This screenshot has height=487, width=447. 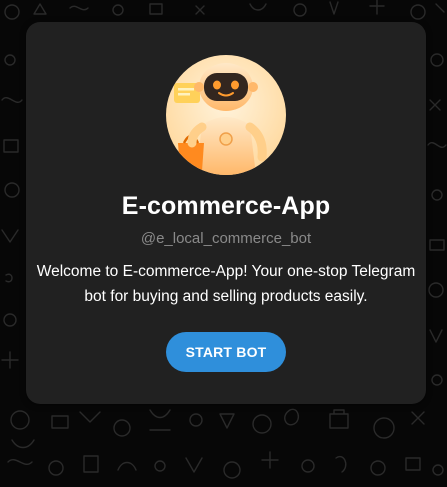 What do you see at coordinates (226, 352) in the screenshot?
I see `start-bot-button: START BOT` at bounding box center [226, 352].